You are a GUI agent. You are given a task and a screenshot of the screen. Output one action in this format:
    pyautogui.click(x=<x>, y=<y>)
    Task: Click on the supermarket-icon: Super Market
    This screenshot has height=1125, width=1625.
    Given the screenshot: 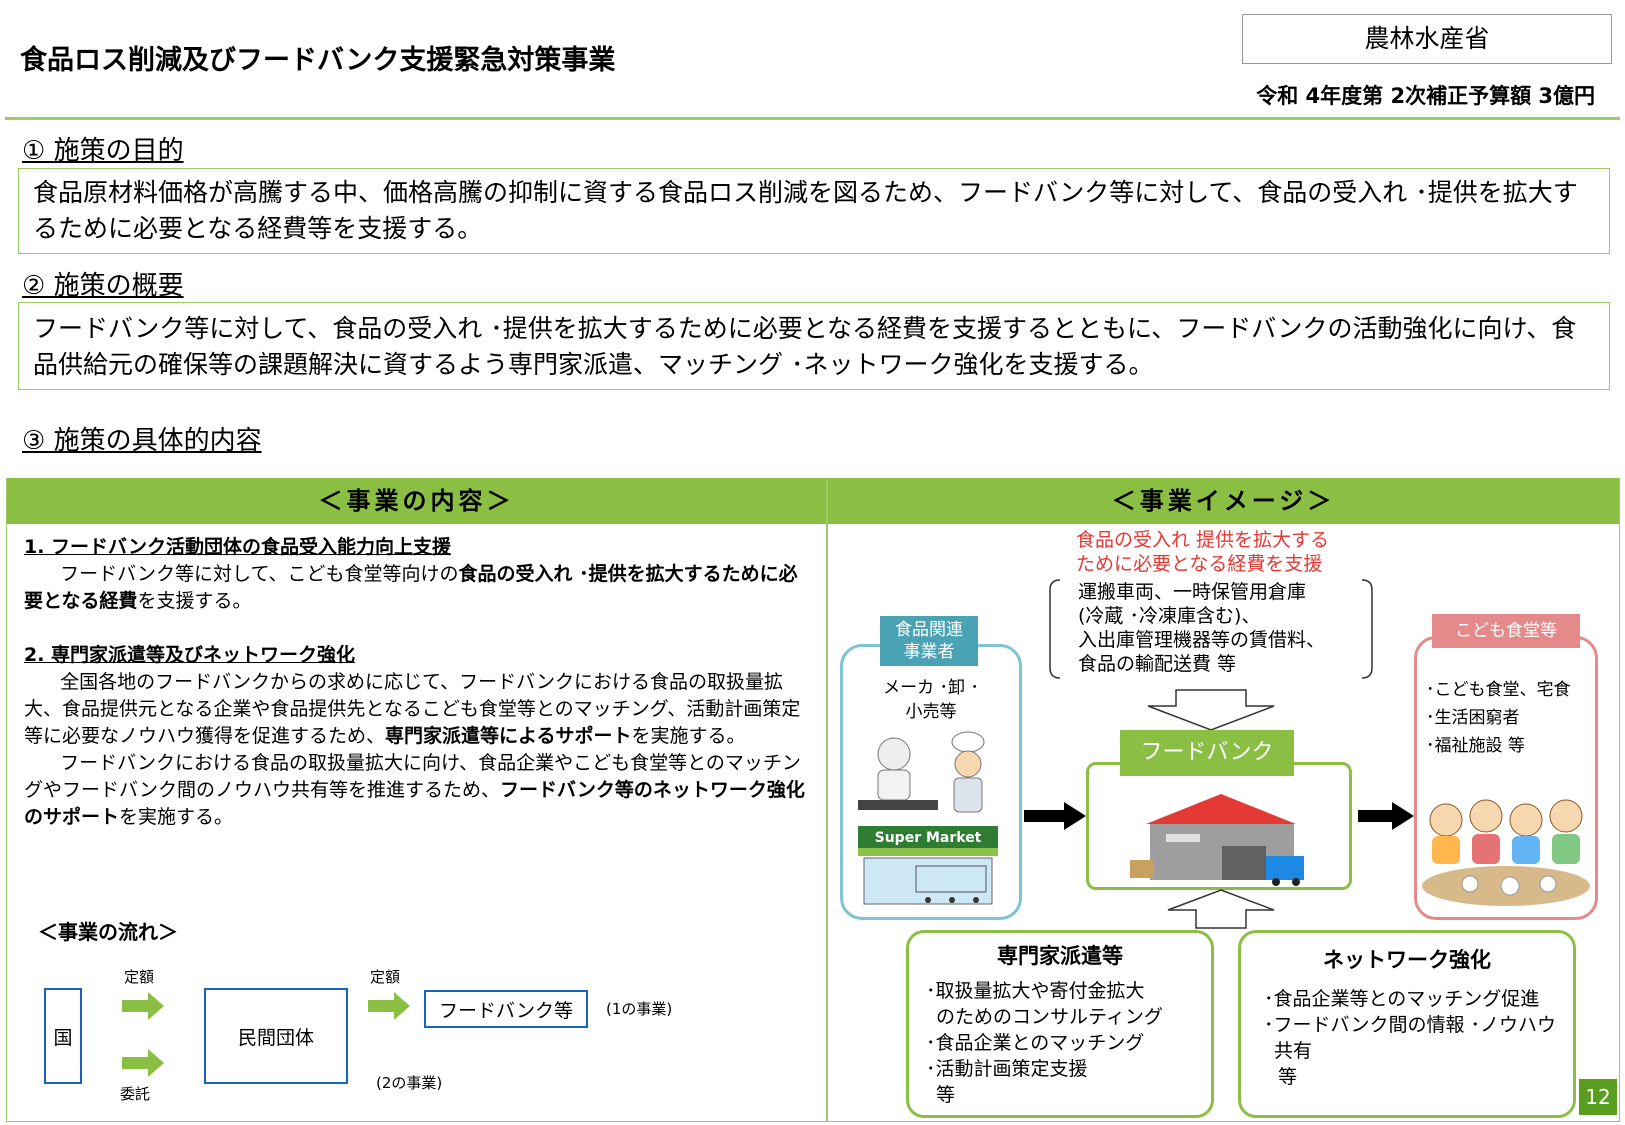 What is the action you would take?
    pyautogui.click(x=928, y=818)
    